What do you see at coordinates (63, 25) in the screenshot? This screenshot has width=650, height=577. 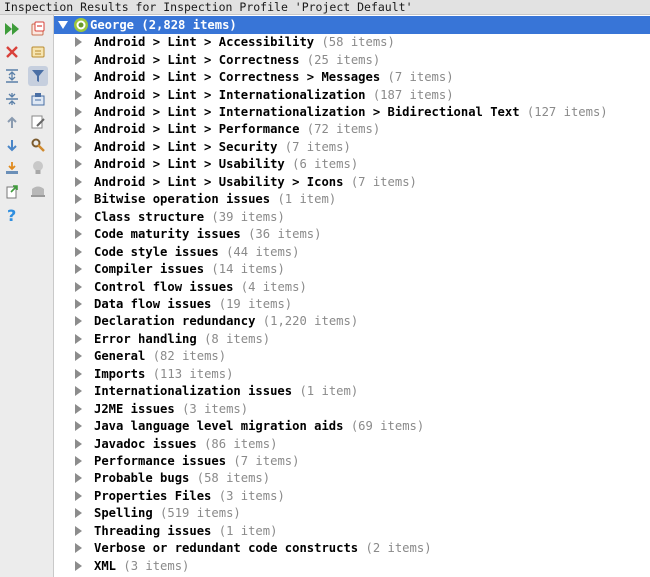 I see `expand-arrow-icon` at bounding box center [63, 25].